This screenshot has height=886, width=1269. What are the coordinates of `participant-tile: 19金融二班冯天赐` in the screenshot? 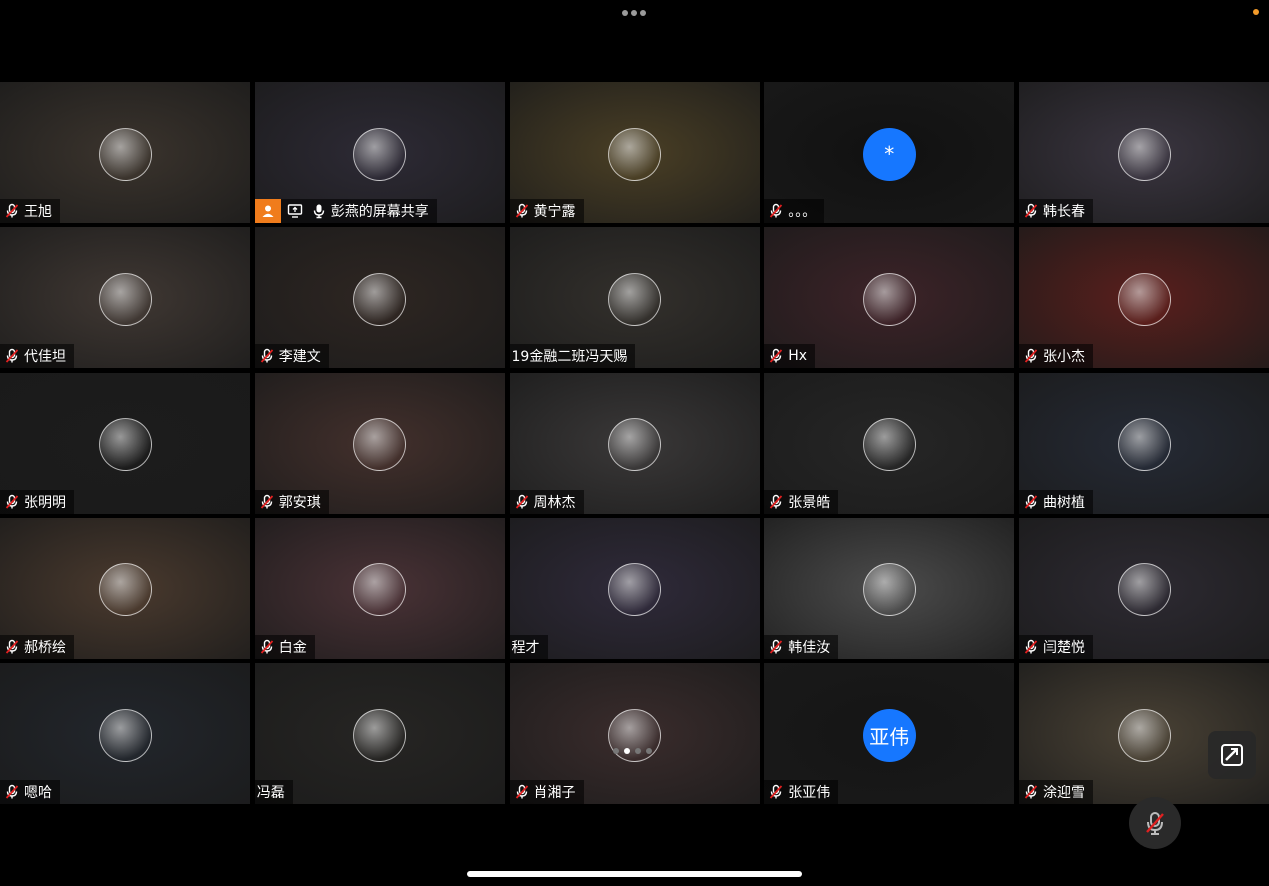 It's located at (634, 298).